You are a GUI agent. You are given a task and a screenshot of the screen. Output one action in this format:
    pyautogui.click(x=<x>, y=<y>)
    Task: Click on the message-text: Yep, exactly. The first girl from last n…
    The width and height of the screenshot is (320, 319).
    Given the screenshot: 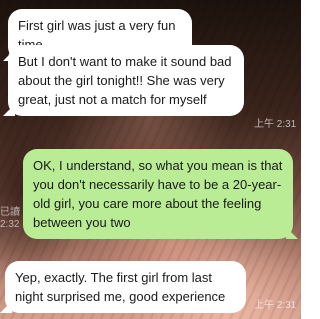 What is the action you would take?
    pyautogui.click(x=120, y=287)
    